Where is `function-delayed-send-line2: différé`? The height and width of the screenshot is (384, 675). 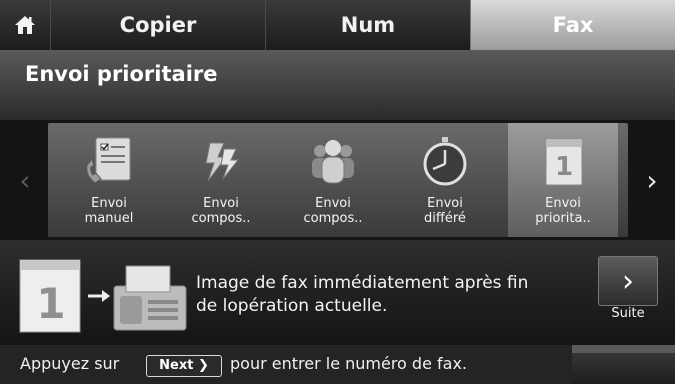
function-delayed-send-line2: différé is located at coordinates (445, 218).